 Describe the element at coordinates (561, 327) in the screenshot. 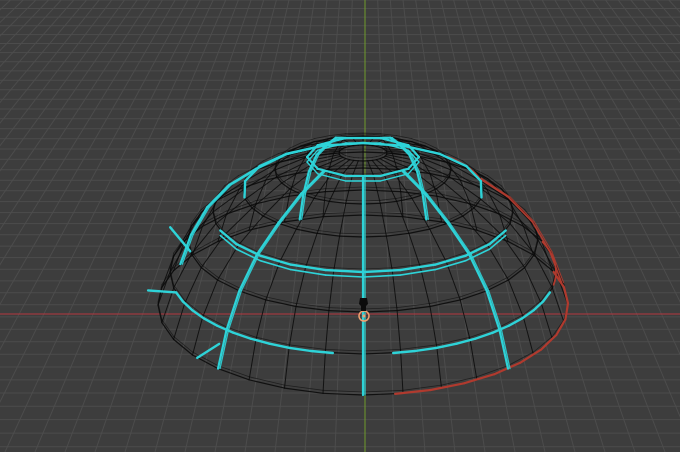

I see `marked-seam-rim` at that location.